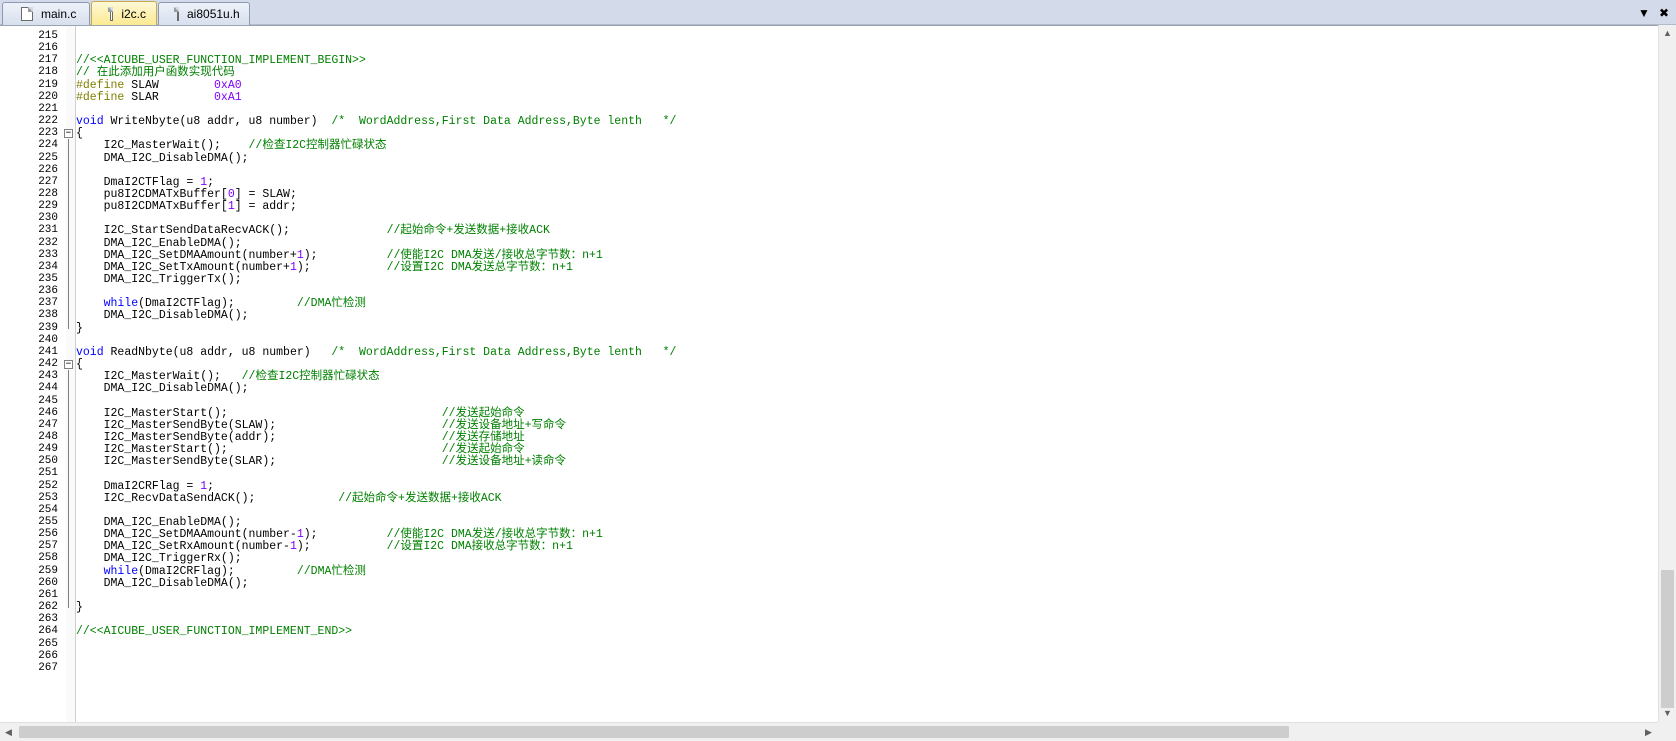 The height and width of the screenshot is (741, 1676). I want to click on horizontal-scrollbar: ◀ ▶, so click(829, 731).